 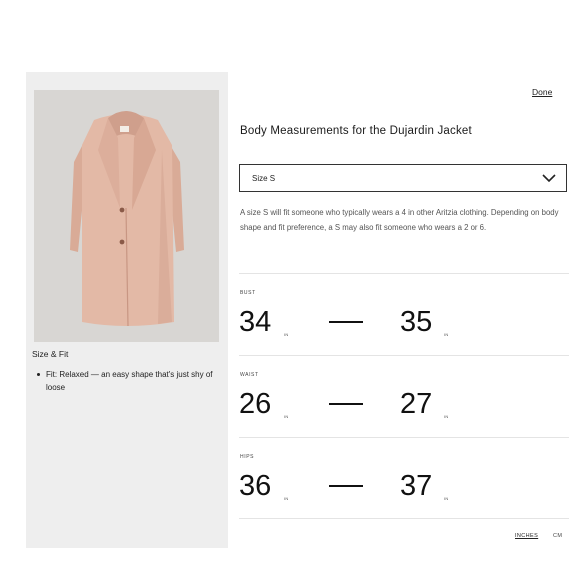 I want to click on size-select-value: Size S, so click(x=264, y=178).